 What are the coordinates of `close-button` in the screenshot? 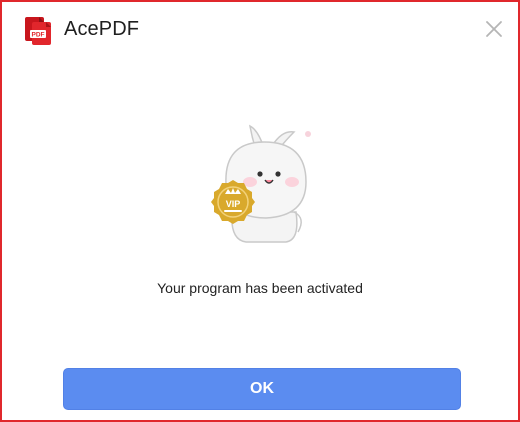 It's located at (494, 29).